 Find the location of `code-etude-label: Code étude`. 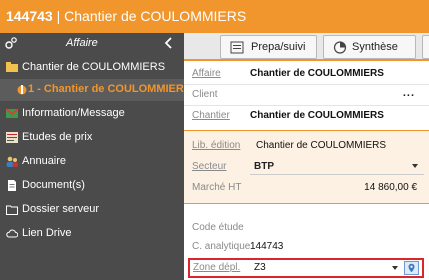

code-etude-label: Code étude is located at coordinates (218, 227).